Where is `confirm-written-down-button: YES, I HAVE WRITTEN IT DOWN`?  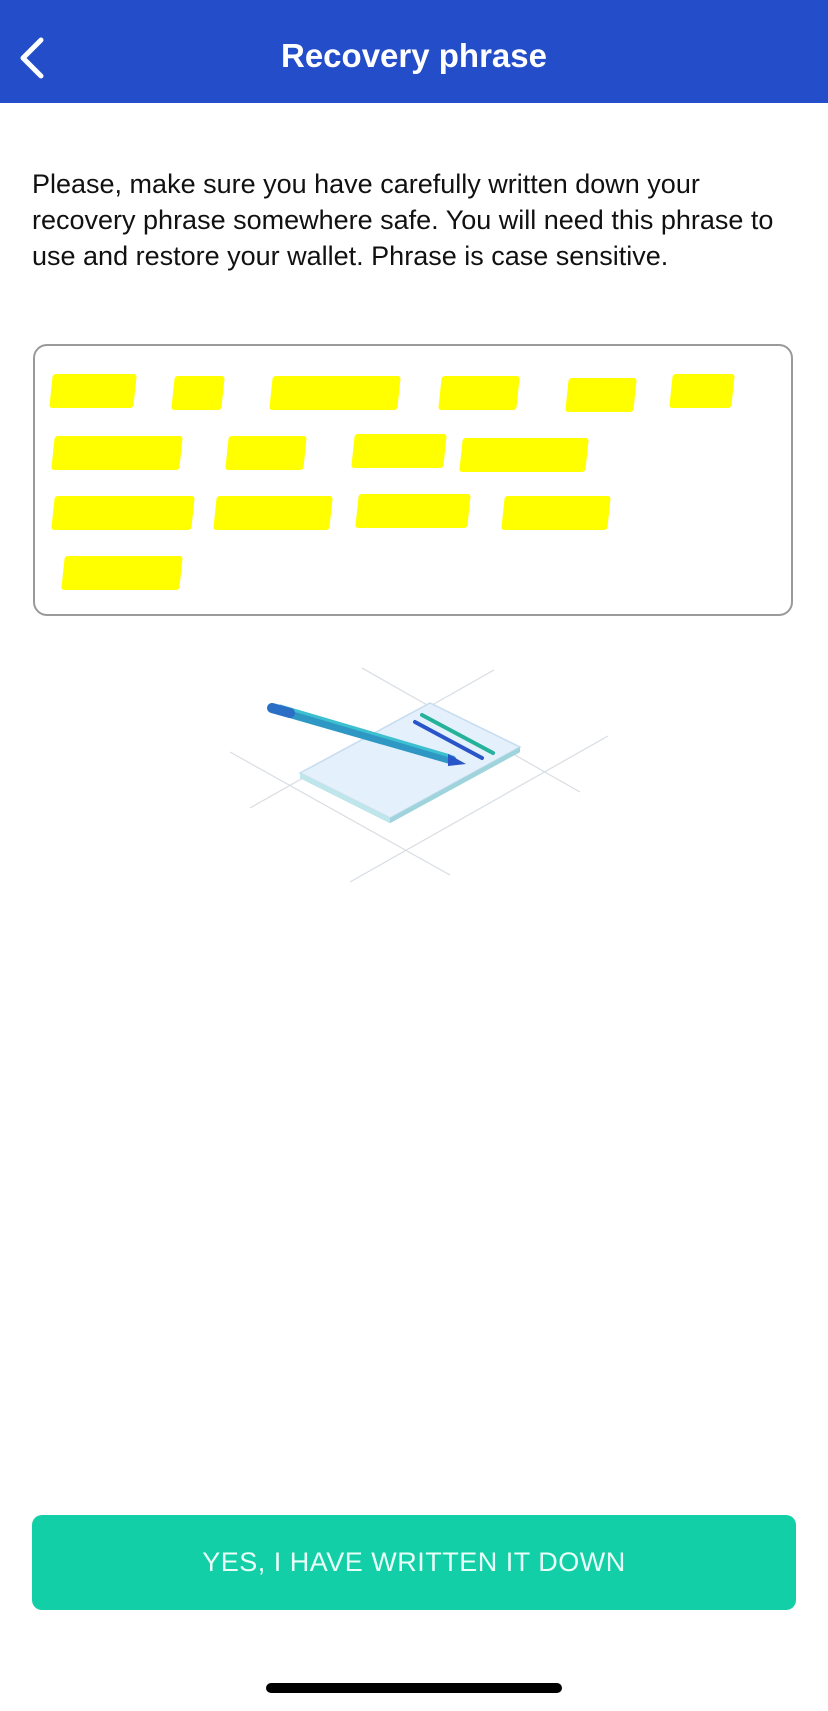 confirm-written-down-button: YES, I HAVE WRITTEN IT DOWN is located at coordinates (414, 1562).